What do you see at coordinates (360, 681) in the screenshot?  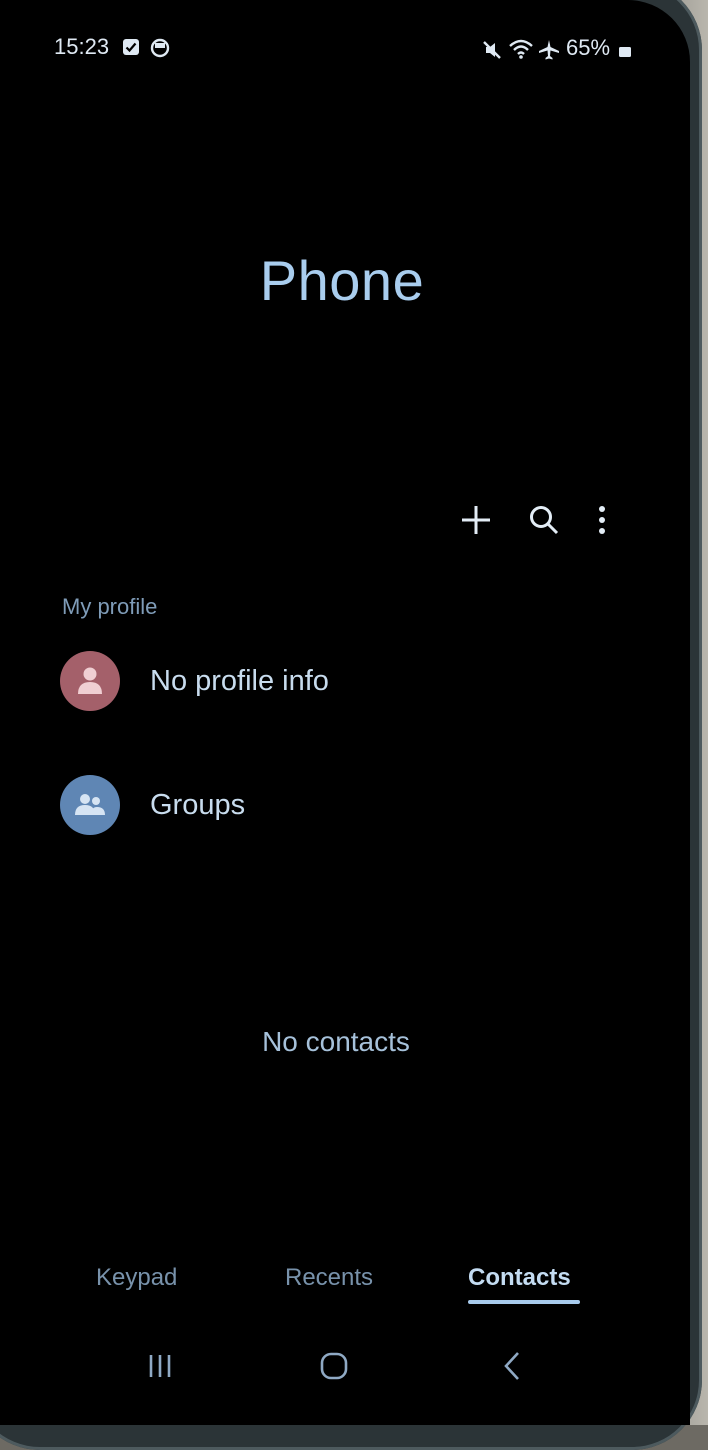 I see `my-profile-row: No profile info` at bounding box center [360, 681].